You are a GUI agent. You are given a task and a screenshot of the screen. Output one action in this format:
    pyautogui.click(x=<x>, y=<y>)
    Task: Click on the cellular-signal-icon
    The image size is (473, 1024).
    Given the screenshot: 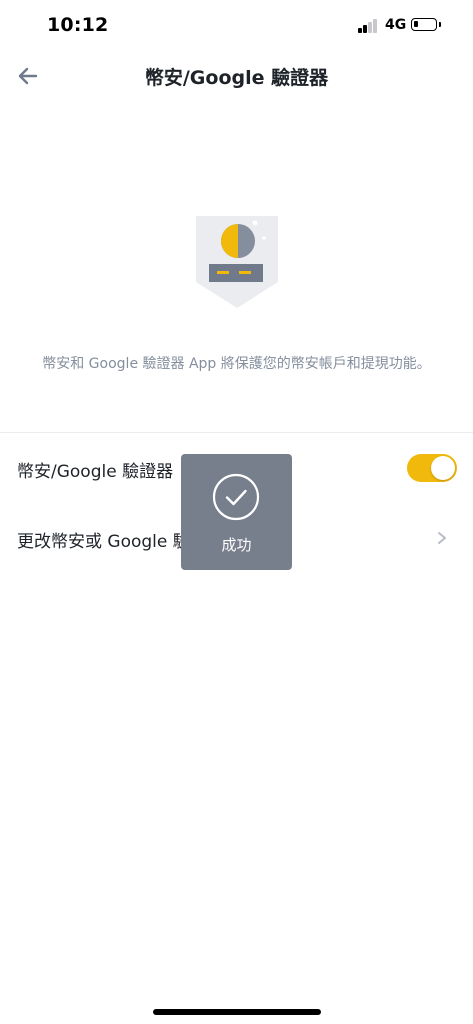 What is the action you would take?
    pyautogui.click(x=369, y=26)
    